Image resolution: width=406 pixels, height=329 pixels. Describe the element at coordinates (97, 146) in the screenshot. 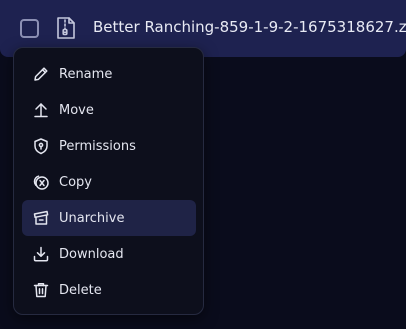

I see `menu-item-label: Permissions` at that location.